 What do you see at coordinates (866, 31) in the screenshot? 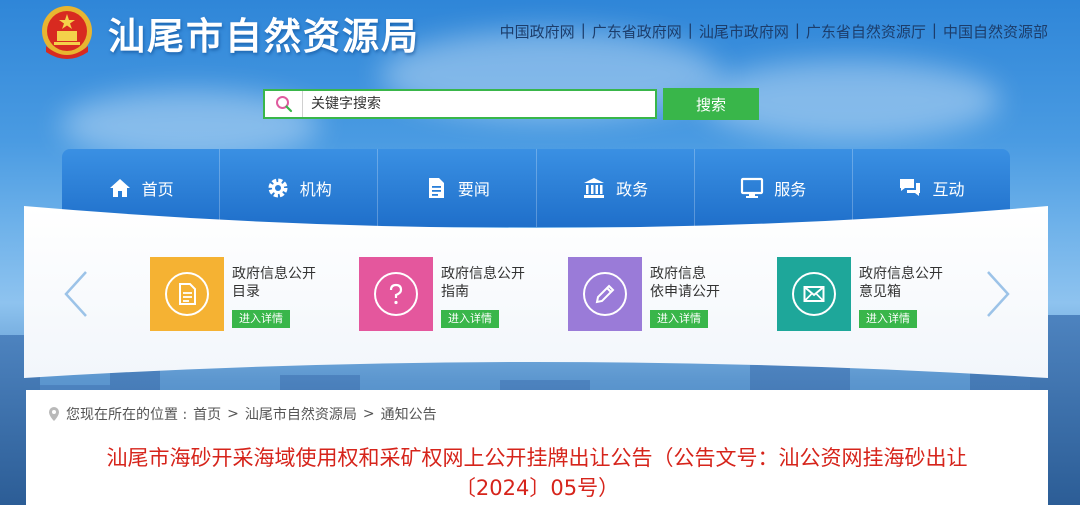
I see `link-guangdong-natural-resources: 广东省自然资源厅` at bounding box center [866, 31].